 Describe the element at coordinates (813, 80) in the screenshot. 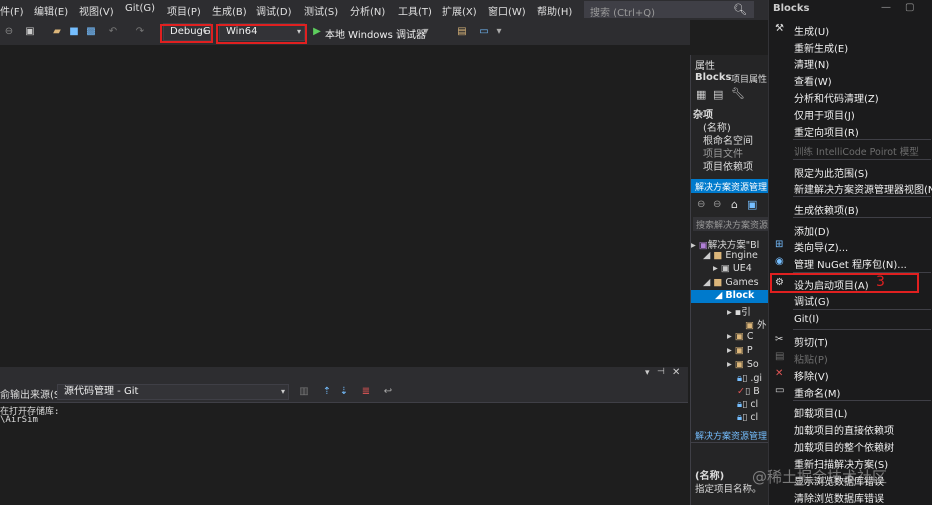

I see `ctx-view: 查看(W)` at that location.